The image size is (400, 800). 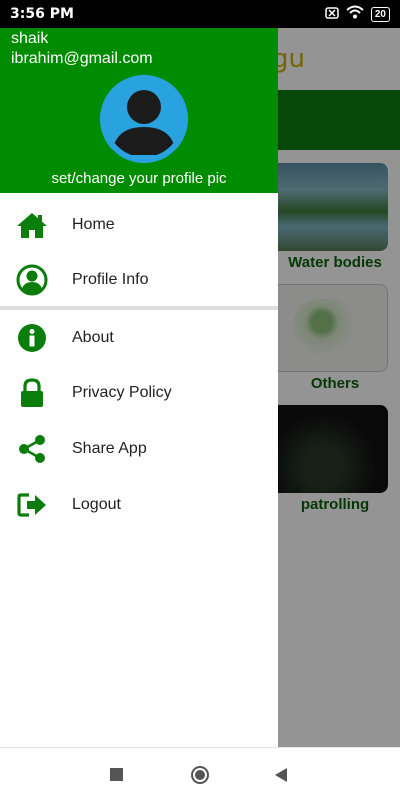 What do you see at coordinates (139, 178) in the screenshot?
I see `profile-pic-hint: set/change your profile pic` at bounding box center [139, 178].